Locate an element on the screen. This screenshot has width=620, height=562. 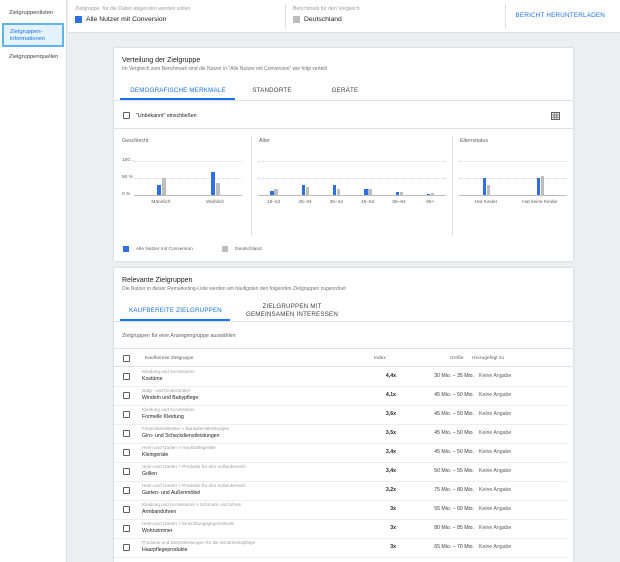
legend-label-benchmark: Deutschland is located at coordinates (248, 249).